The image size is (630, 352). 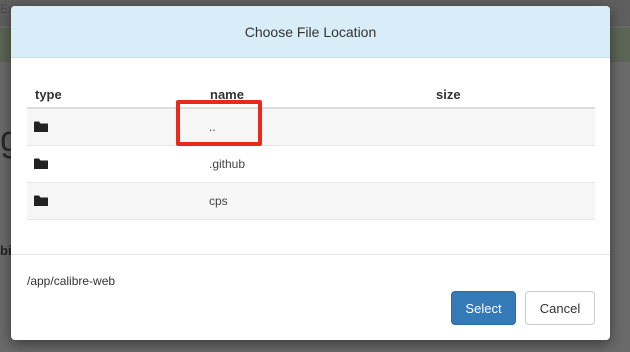 What do you see at coordinates (448, 94) in the screenshot?
I see `column-header-size: size` at bounding box center [448, 94].